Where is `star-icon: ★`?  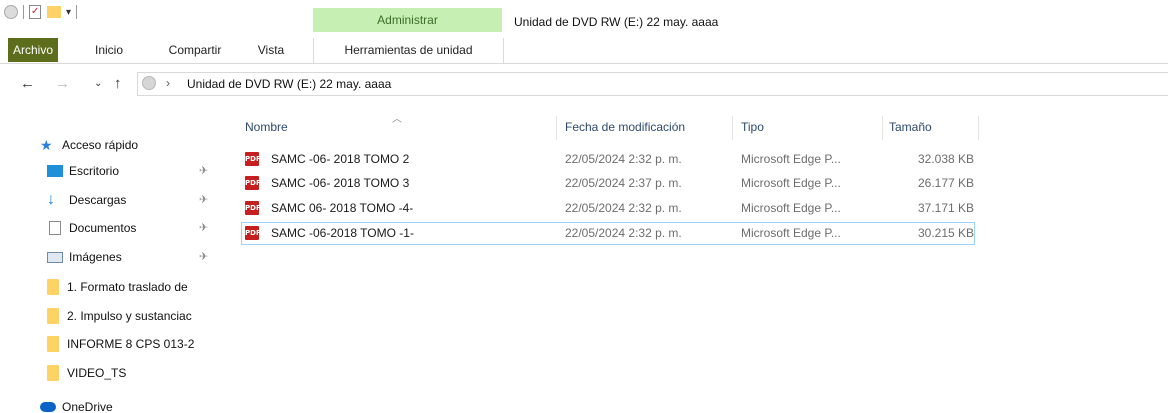
star-icon: ★ is located at coordinates (46, 145).